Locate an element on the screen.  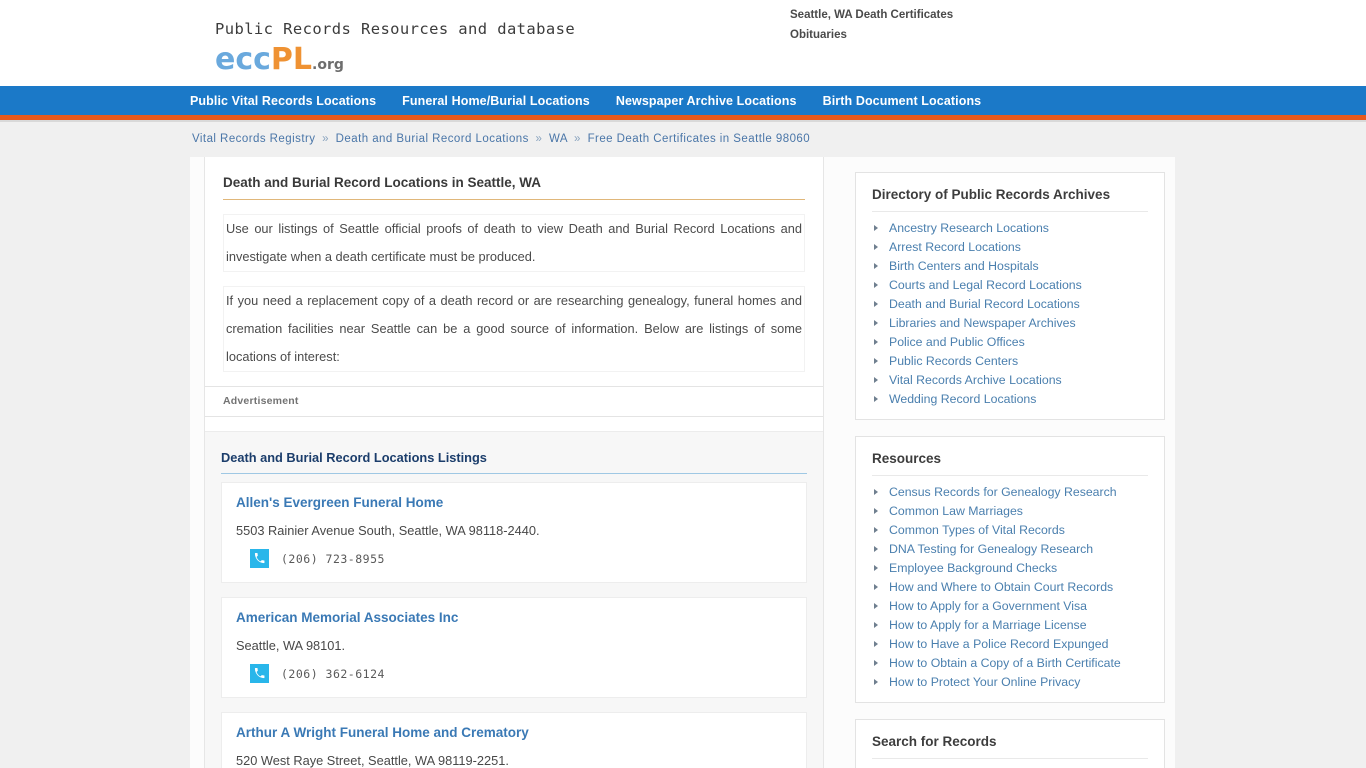
breadcrumb-item-current: Free Death Certificates in Seattle 98060 is located at coordinates (699, 139).